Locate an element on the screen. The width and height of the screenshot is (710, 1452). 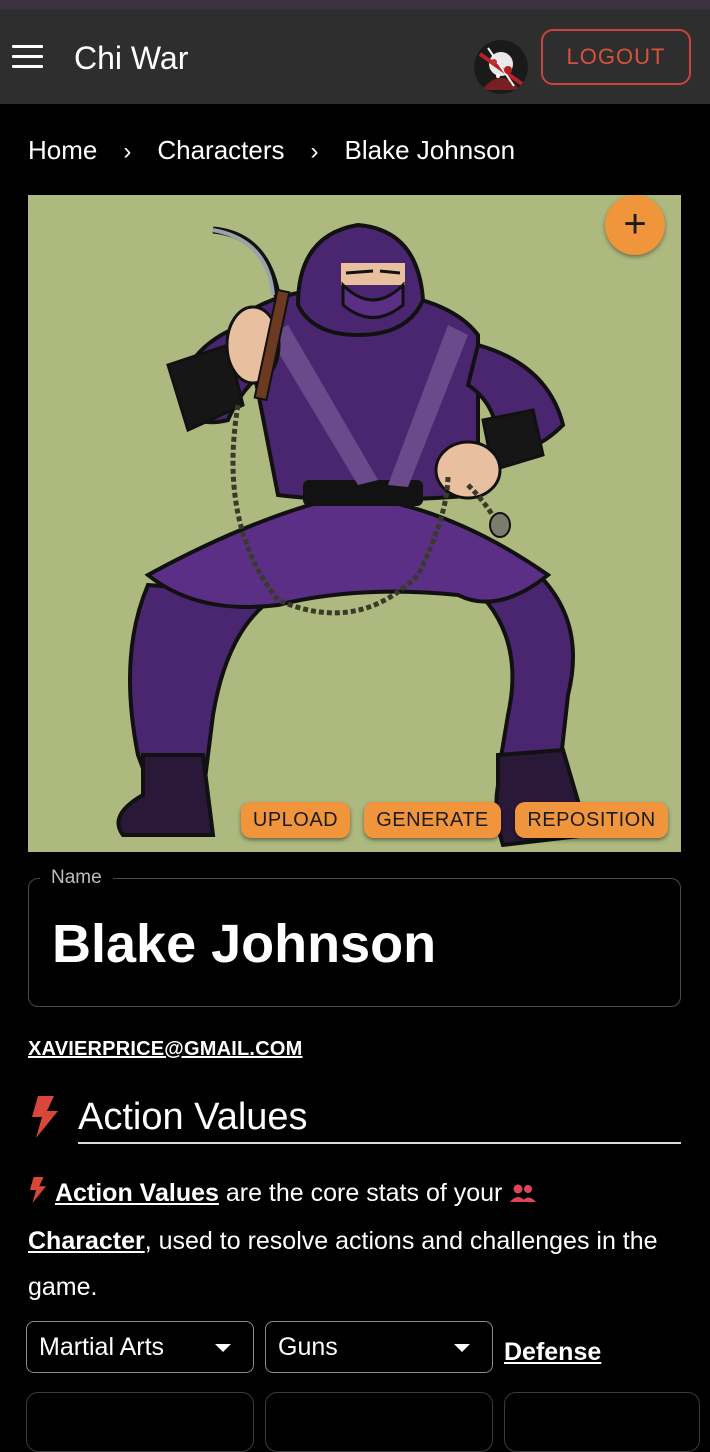
app-title: Chi War is located at coordinates (131, 58).